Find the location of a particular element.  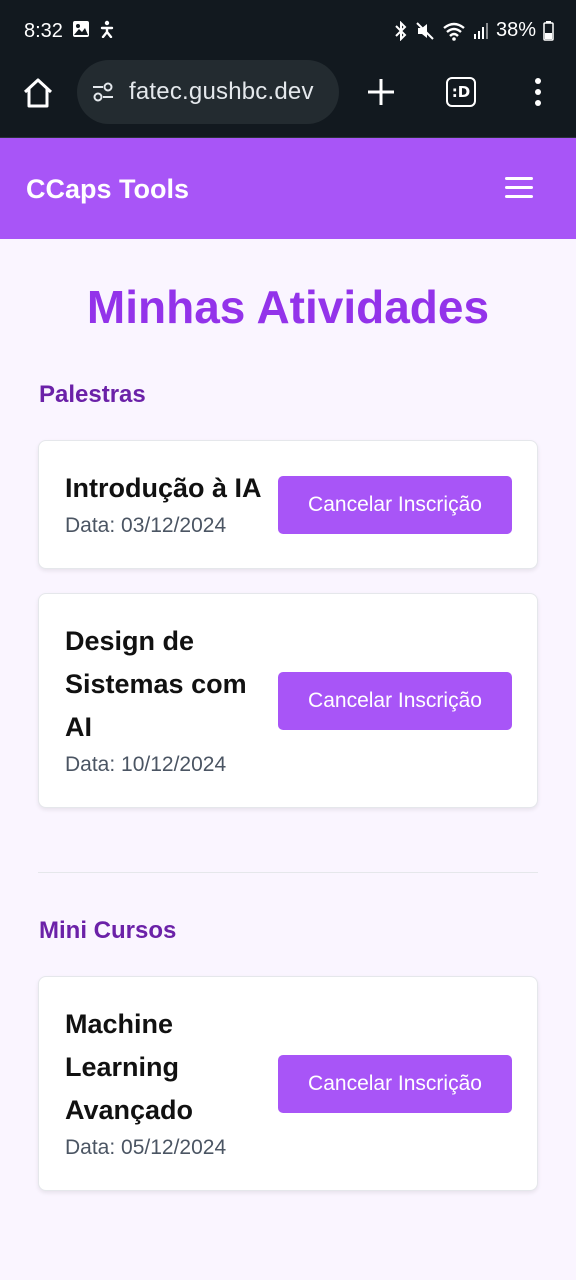

status-time: 8:32 is located at coordinates (43, 31).